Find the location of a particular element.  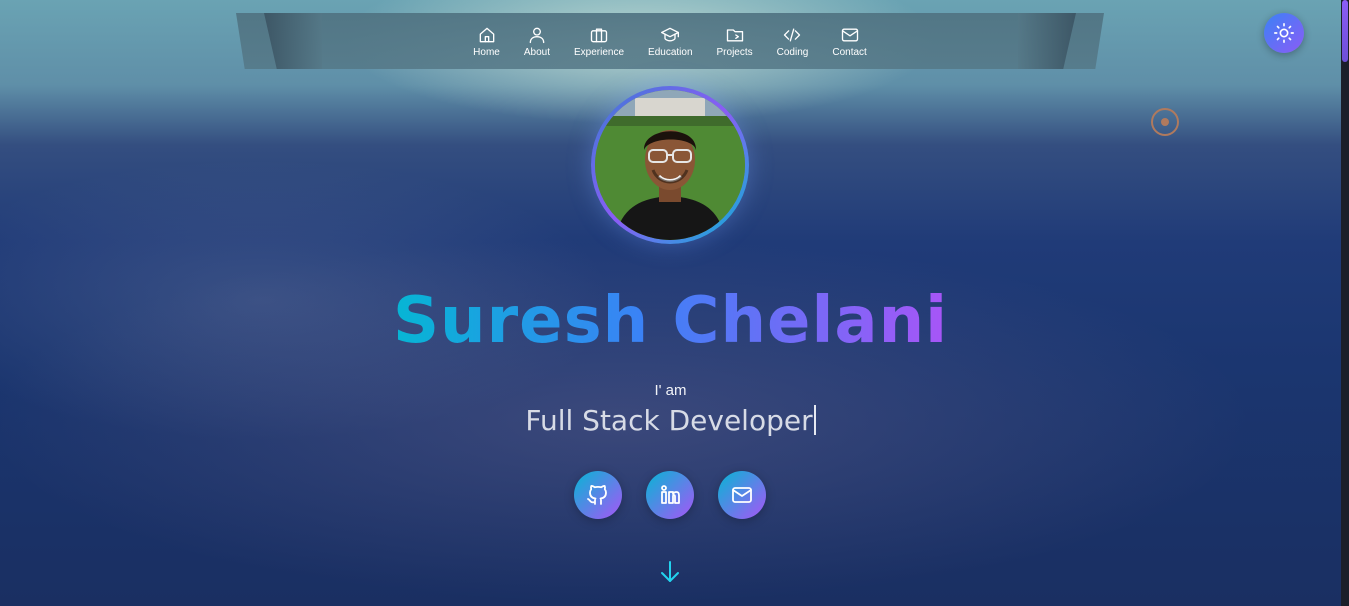

nav-item-label: Education is located at coordinates (670, 52).